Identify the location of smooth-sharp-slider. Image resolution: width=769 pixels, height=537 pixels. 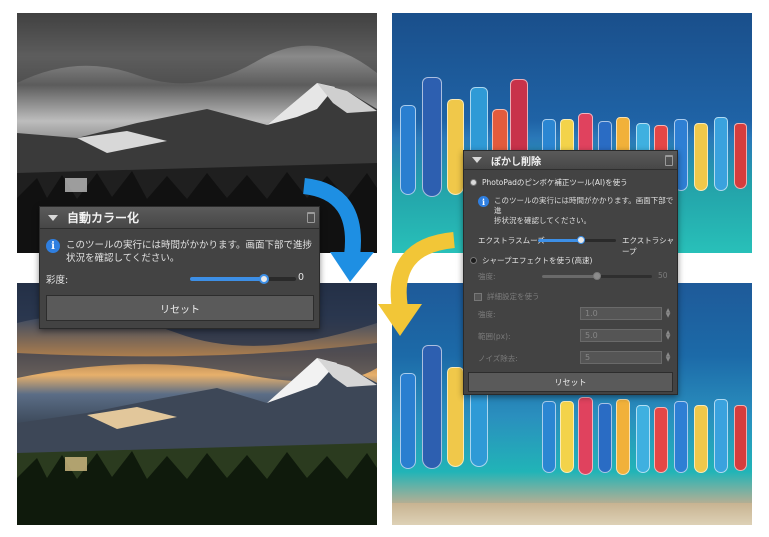
(577, 240).